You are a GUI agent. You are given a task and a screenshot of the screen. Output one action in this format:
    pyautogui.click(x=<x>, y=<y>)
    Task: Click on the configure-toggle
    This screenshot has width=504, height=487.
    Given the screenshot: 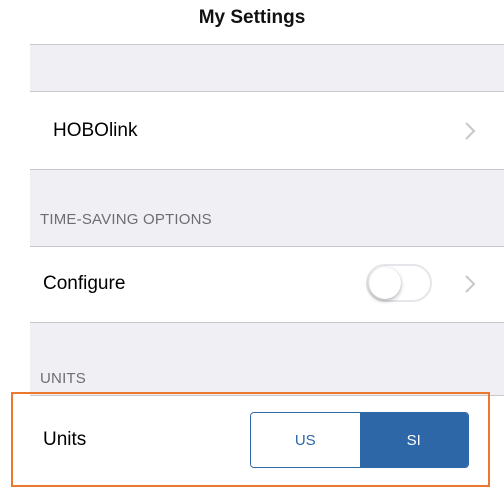 What is the action you would take?
    pyautogui.click(x=399, y=283)
    